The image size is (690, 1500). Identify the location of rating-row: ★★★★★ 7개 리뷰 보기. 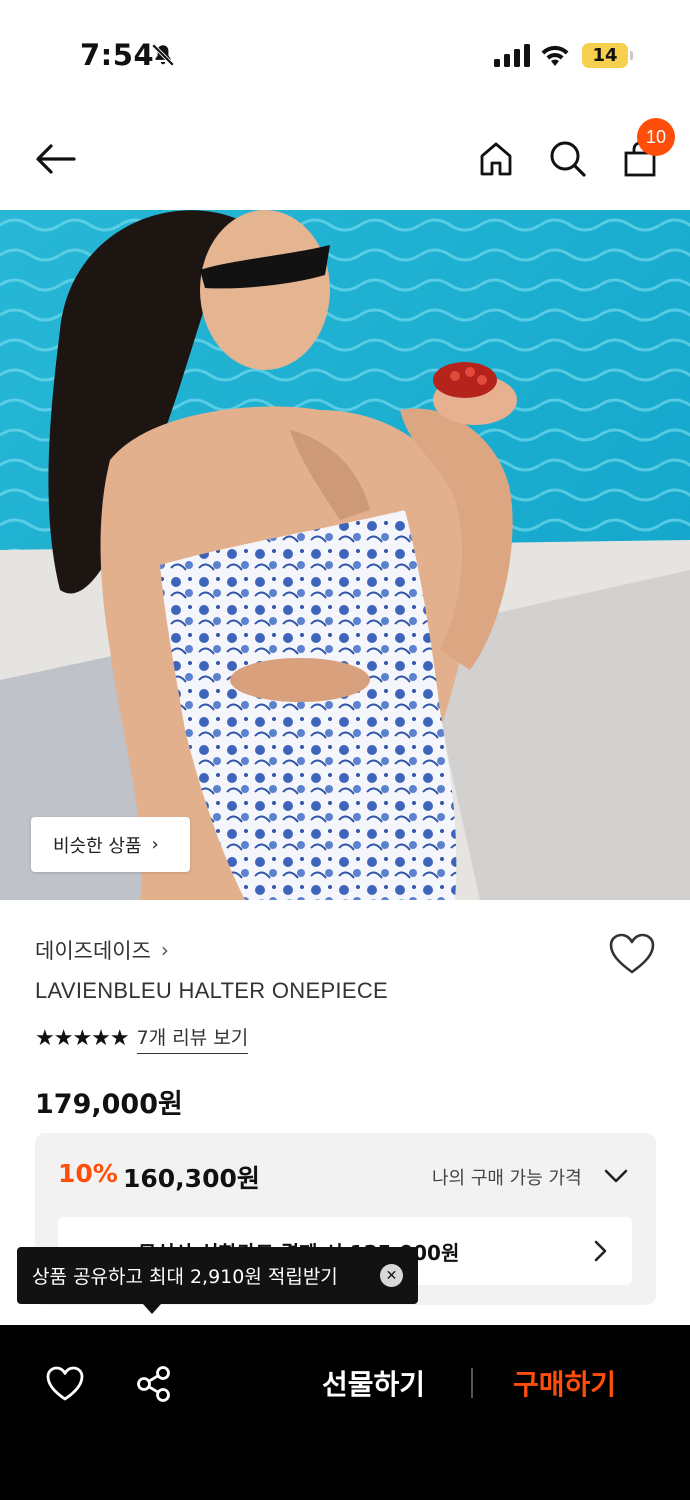
(142, 1038).